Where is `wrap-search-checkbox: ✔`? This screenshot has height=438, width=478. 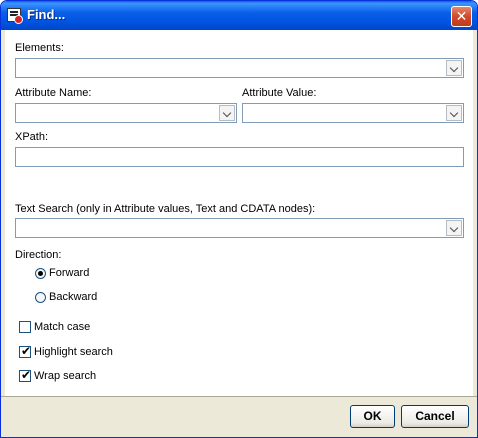
wrap-search-checkbox: ✔ is located at coordinates (25, 375).